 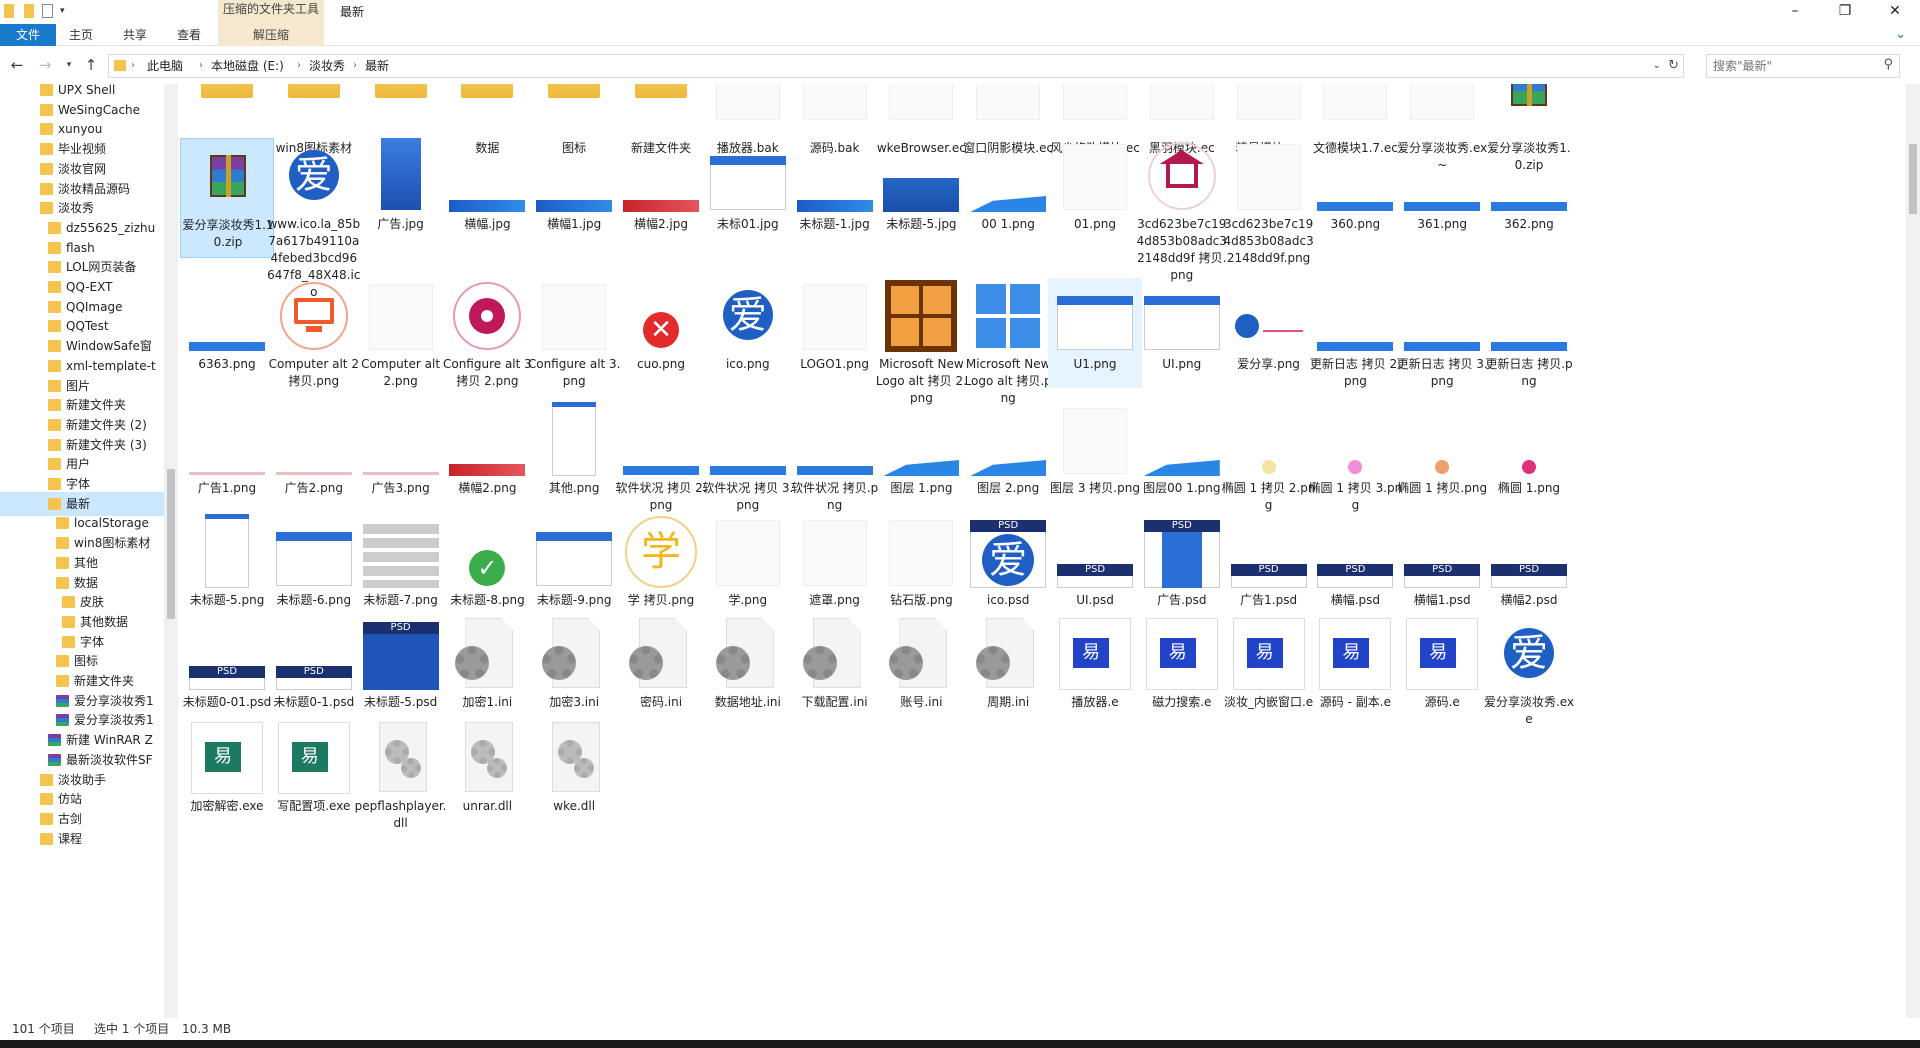 What do you see at coordinates (1673, 66) in the screenshot?
I see `refresh-icon: ↻` at bounding box center [1673, 66].